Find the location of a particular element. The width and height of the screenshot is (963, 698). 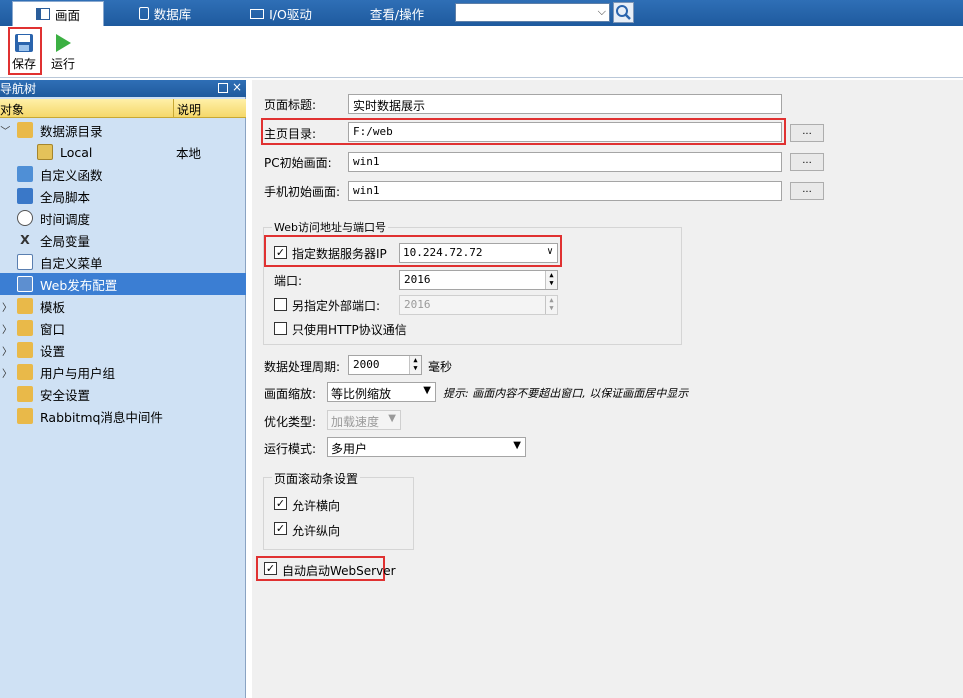

tree-item-users: 〉 用户与用户组 is located at coordinates (123, 372).